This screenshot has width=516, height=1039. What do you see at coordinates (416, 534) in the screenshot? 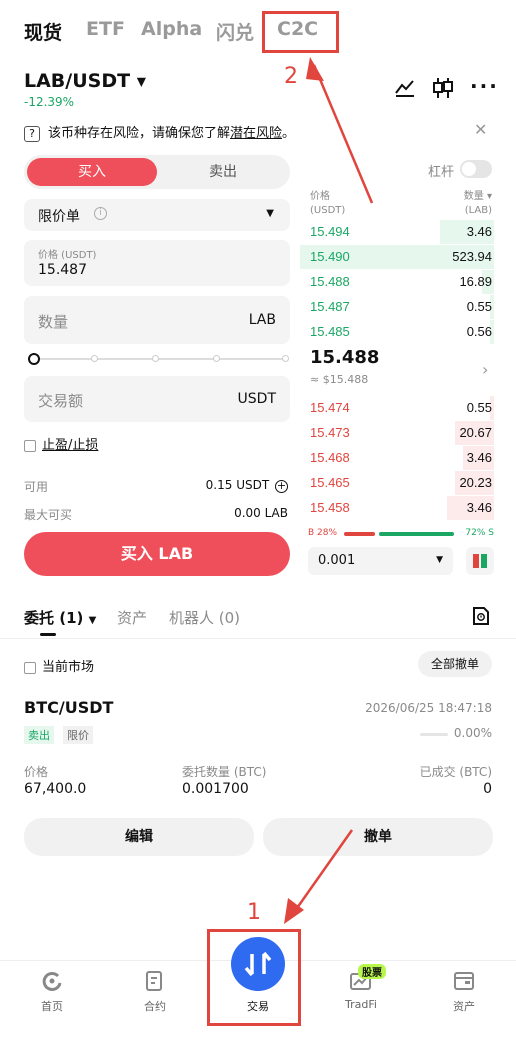
I see `ratio-s-bar` at bounding box center [416, 534].